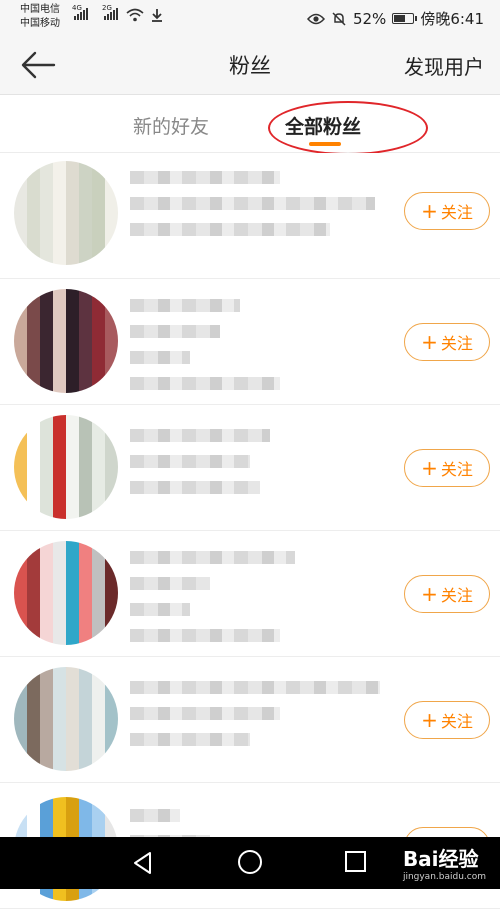 This screenshot has width=500, height=909. Describe the element at coordinates (110, 12) in the screenshot. I see `signal-icon-2: 2G` at that location.